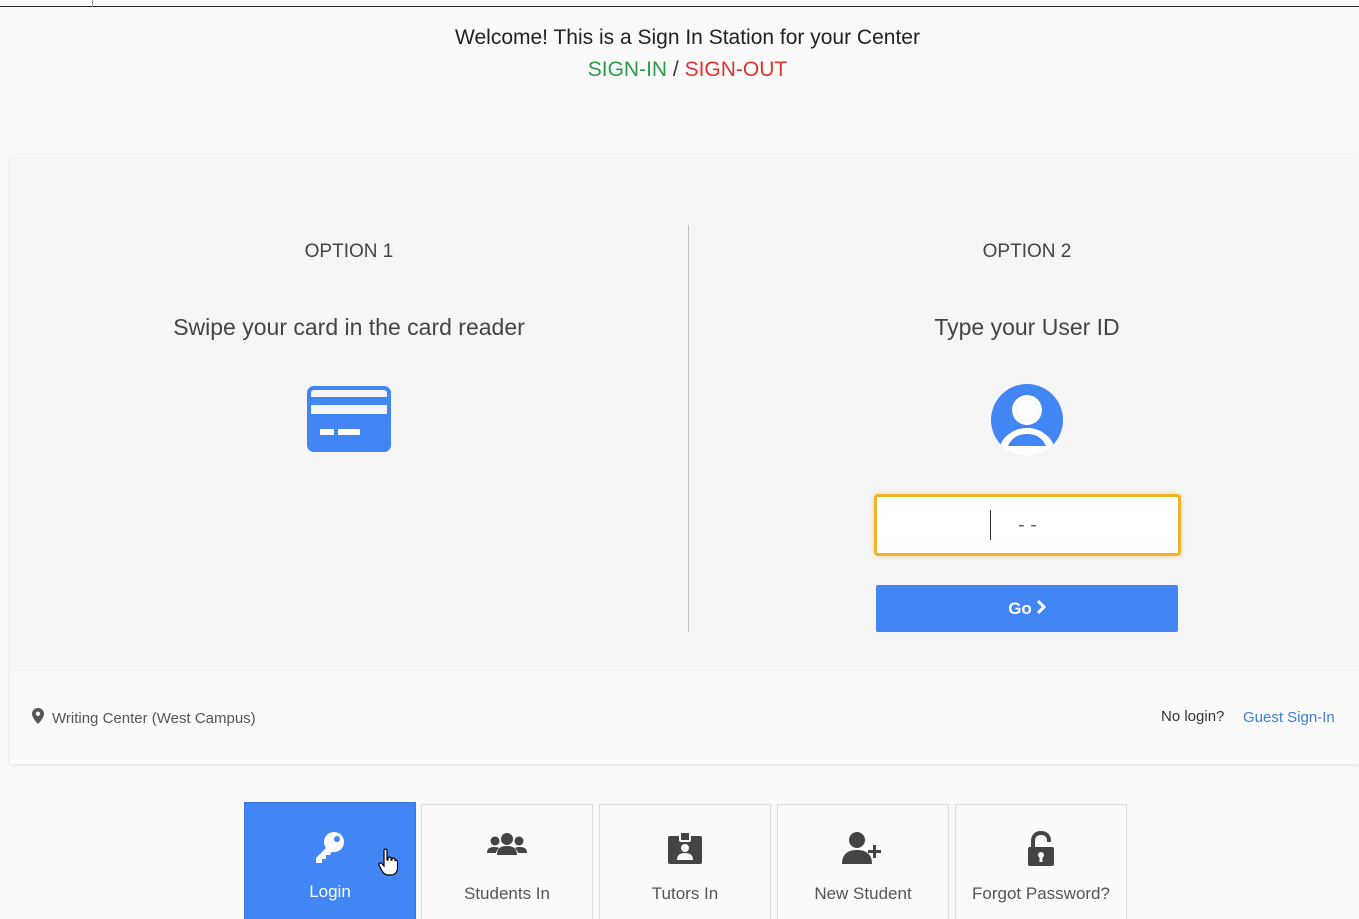 This screenshot has height=919, width=1359. Describe the element at coordinates (1041, 609) in the screenshot. I see `chevron-right-icon` at that location.